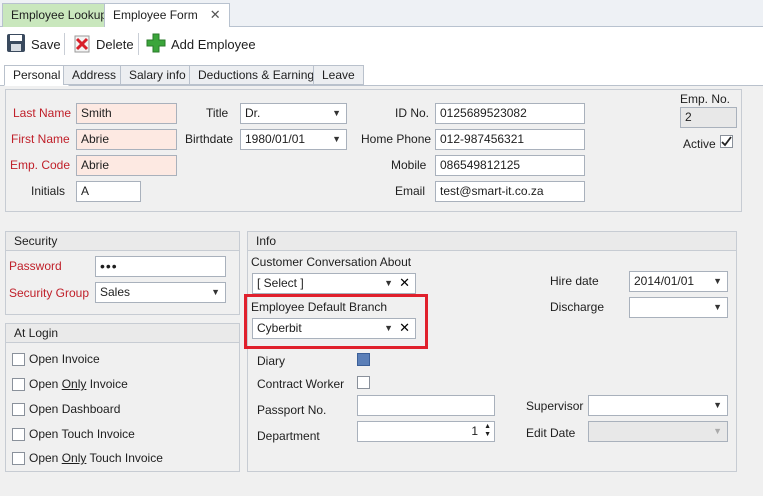 This screenshot has width=763, height=496. I want to click on initials-label: Initials, so click(48, 191).